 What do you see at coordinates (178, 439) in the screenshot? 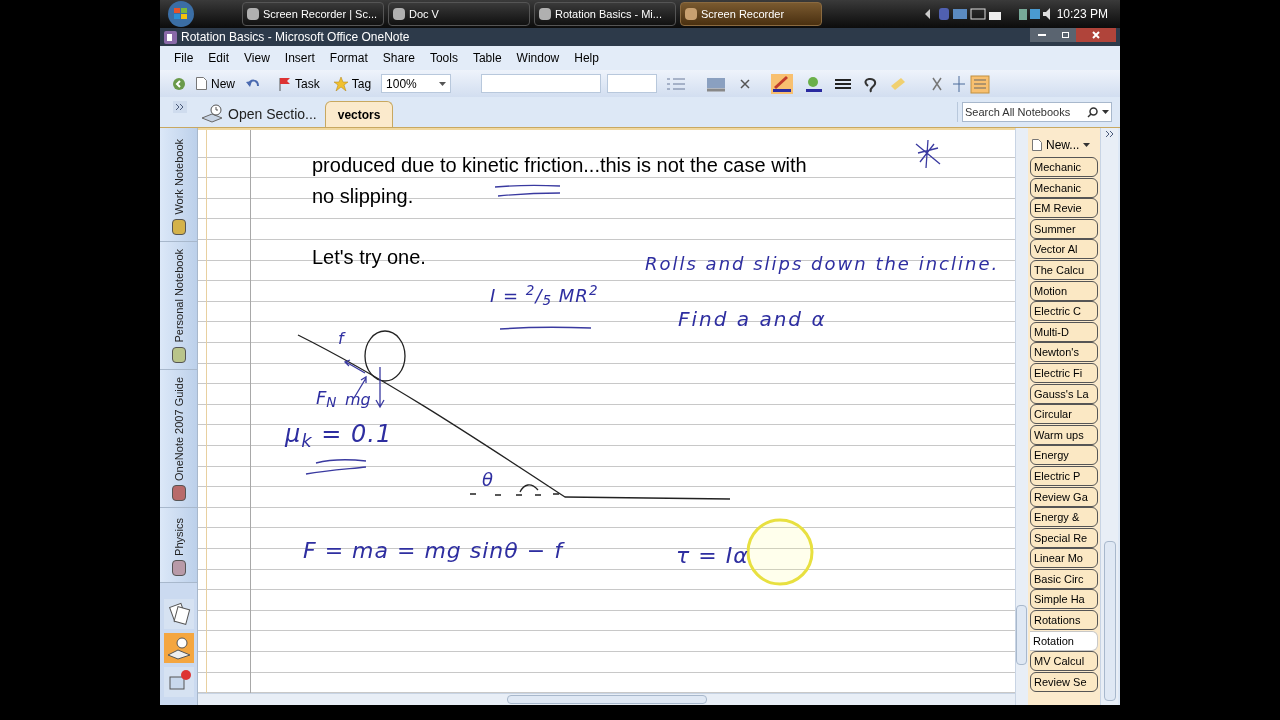
I see `notebook-tab: OneNote 2007 Guide` at bounding box center [178, 439].